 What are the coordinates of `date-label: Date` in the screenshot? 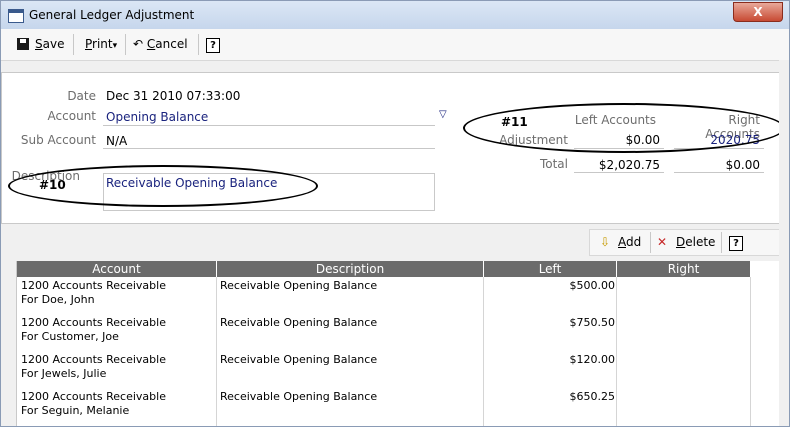 It's located at (81, 96).